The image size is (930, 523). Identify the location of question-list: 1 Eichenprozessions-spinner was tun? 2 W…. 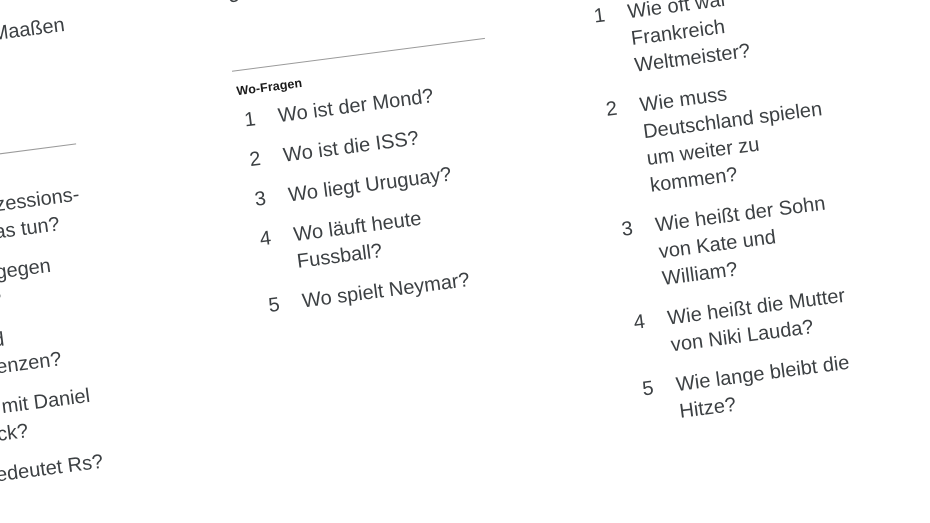
(86, 338).